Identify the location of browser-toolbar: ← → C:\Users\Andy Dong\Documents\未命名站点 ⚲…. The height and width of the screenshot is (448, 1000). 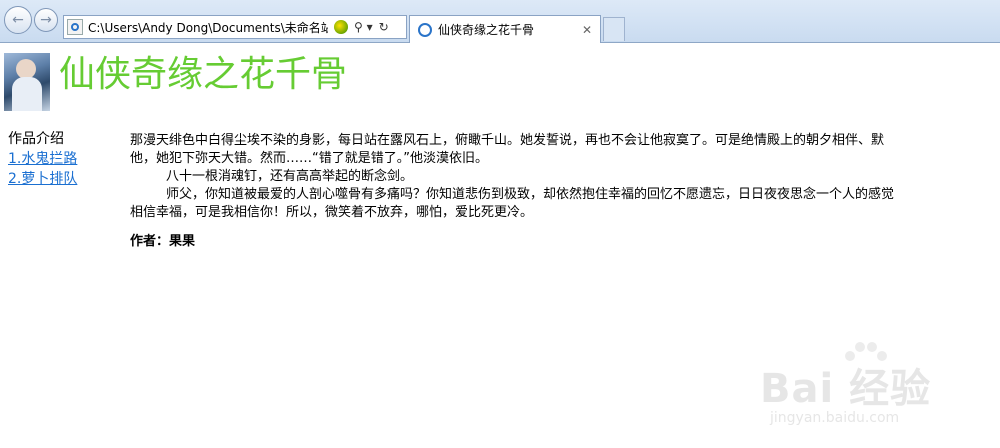
(500, 21).